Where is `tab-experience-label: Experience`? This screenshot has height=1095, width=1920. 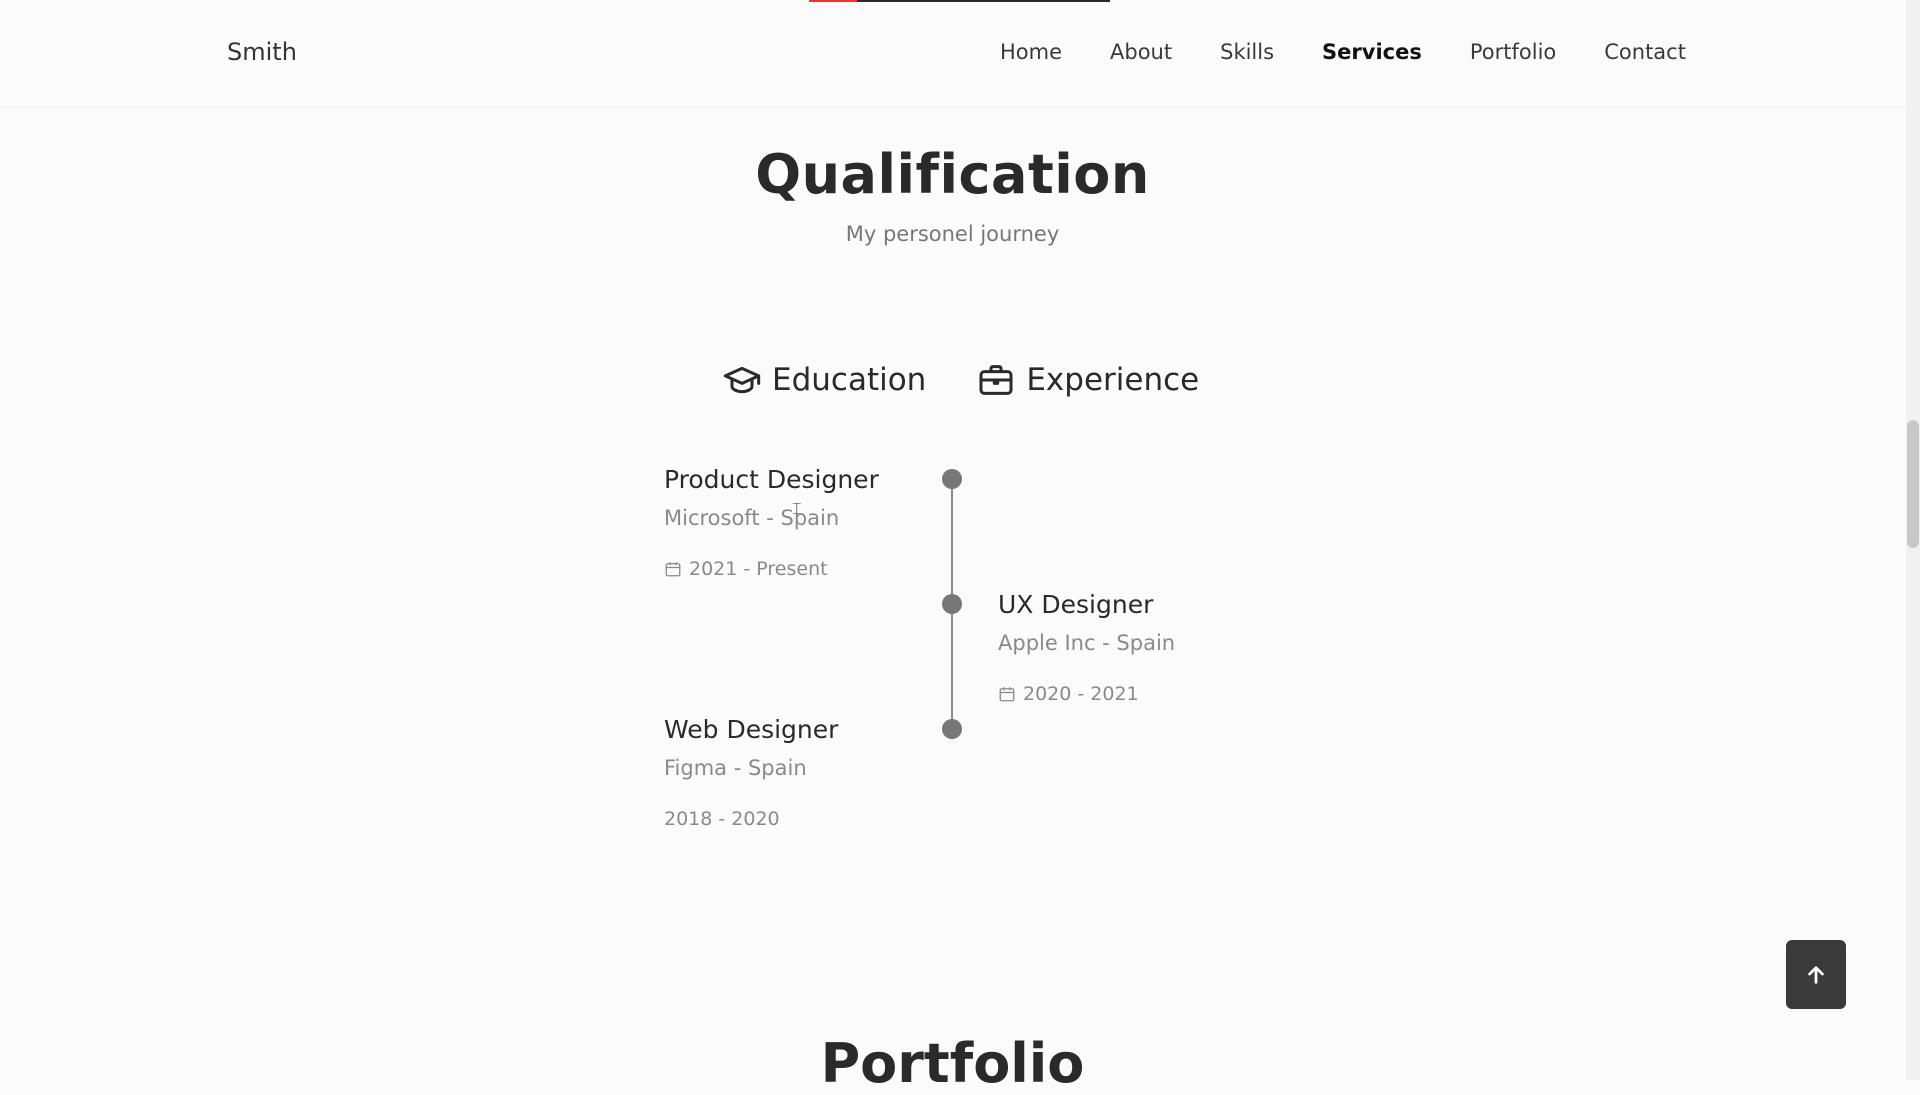 tab-experience-label: Experience is located at coordinates (1113, 380).